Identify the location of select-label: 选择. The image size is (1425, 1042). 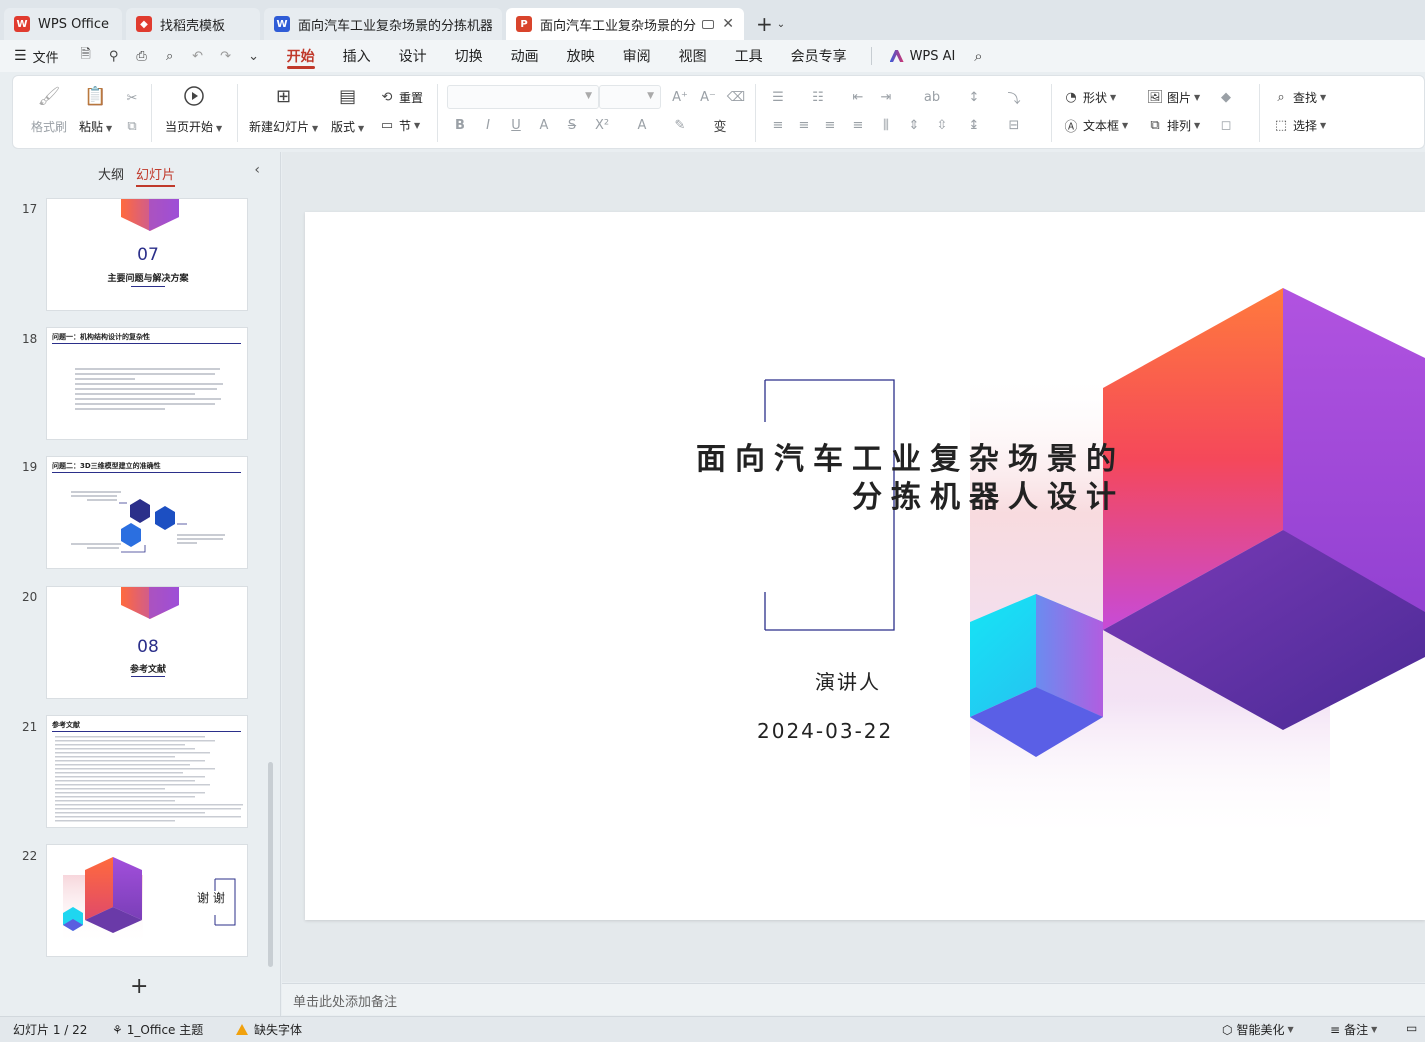
(1305, 125).